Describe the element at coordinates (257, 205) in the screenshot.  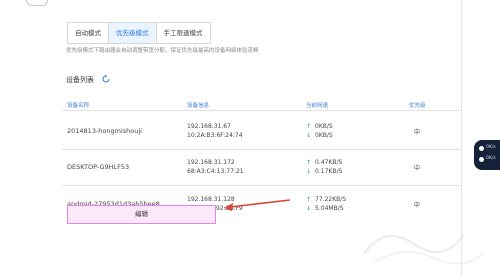
I see `annotation-arrow-icon` at that location.